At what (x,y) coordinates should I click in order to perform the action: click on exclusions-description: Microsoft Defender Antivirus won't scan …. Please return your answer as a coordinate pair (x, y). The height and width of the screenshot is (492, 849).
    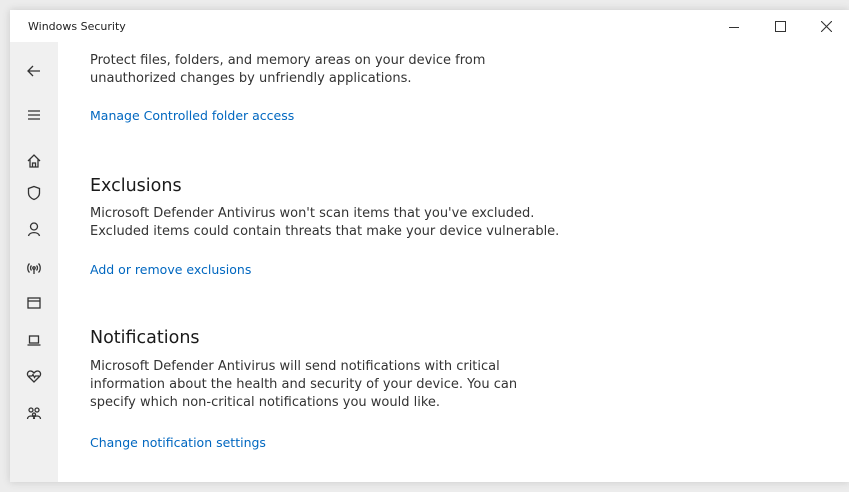
    Looking at the image, I should click on (325, 222).